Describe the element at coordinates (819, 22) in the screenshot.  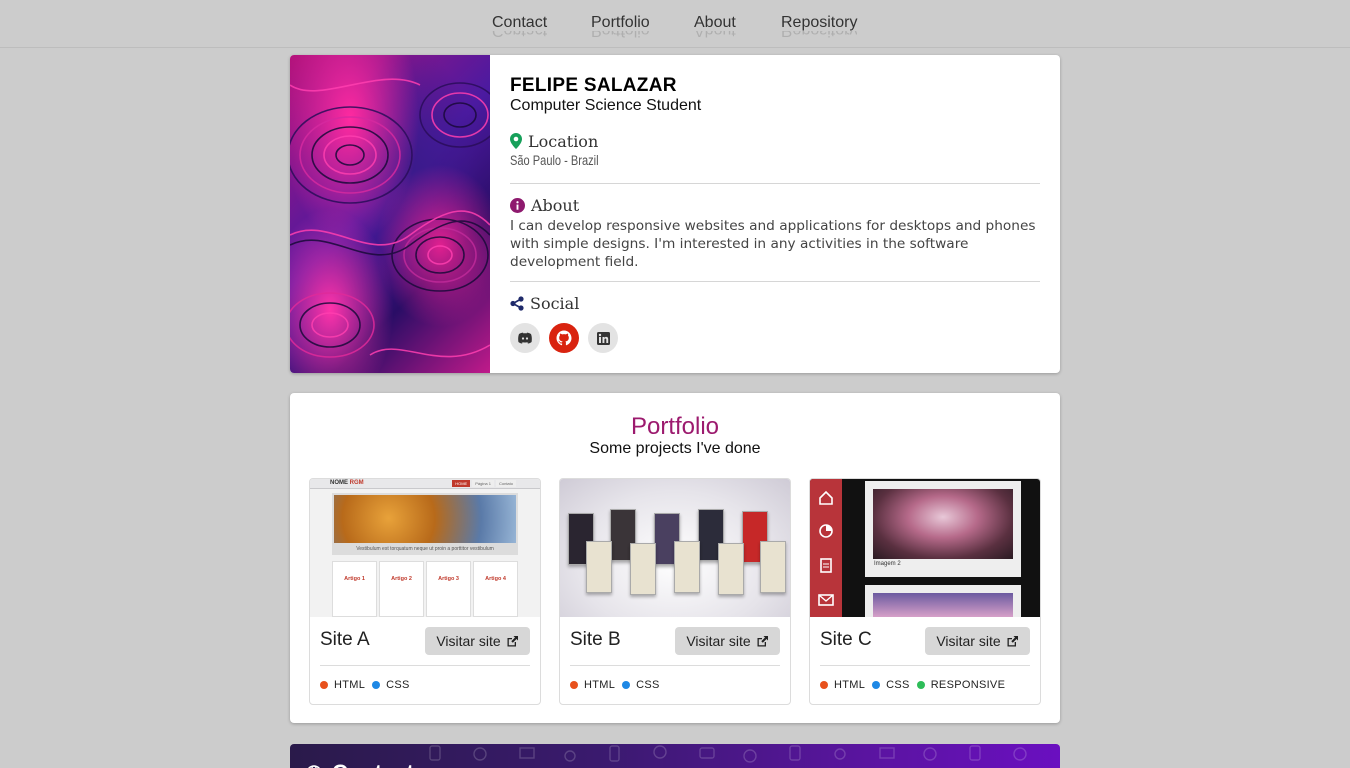
I see `nav-repository-label: Repository` at that location.